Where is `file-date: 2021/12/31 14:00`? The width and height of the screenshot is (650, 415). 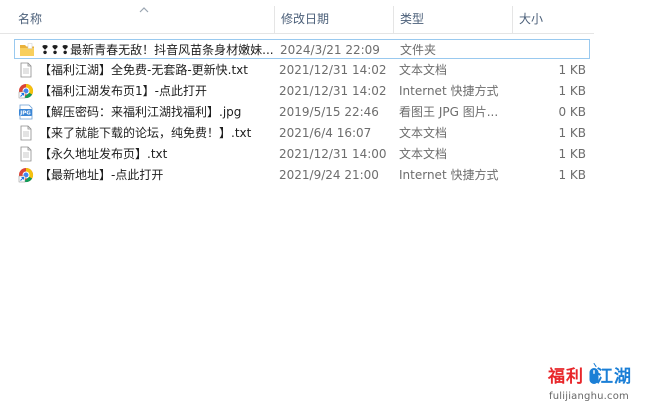 file-date: 2021/12/31 14:00 is located at coordinates (333, 154).